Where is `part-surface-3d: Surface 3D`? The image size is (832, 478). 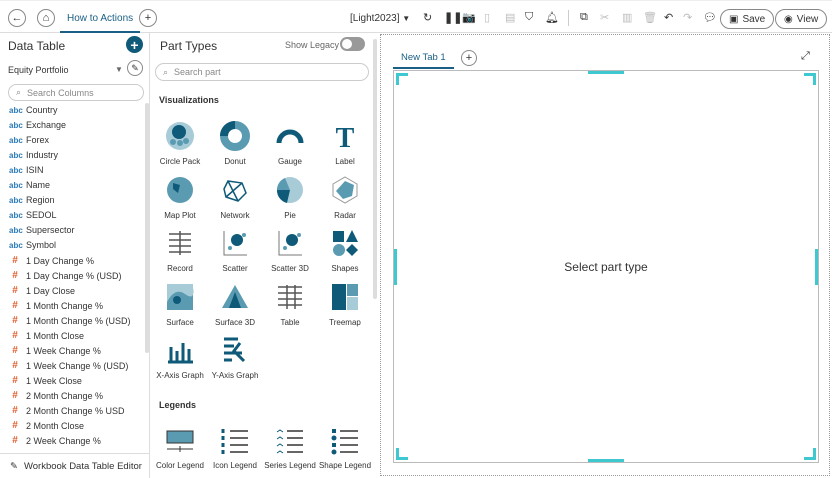 part-surface-3d: Surface 3D is located at coordinates (235, 304).